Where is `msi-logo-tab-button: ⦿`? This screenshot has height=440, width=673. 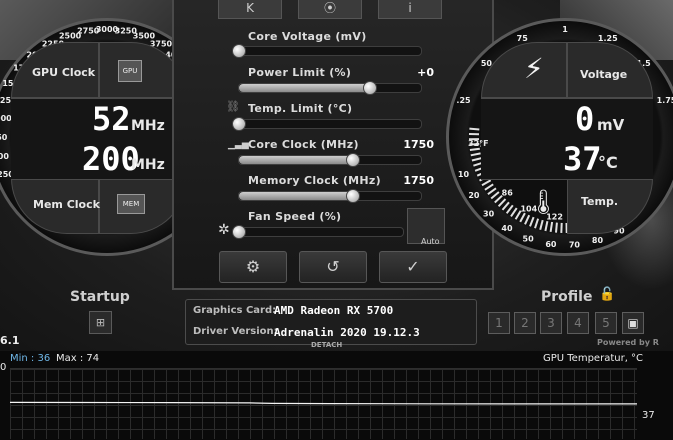
msi-logo-tab-button: ⦿ is located at coordinates (330, 9).